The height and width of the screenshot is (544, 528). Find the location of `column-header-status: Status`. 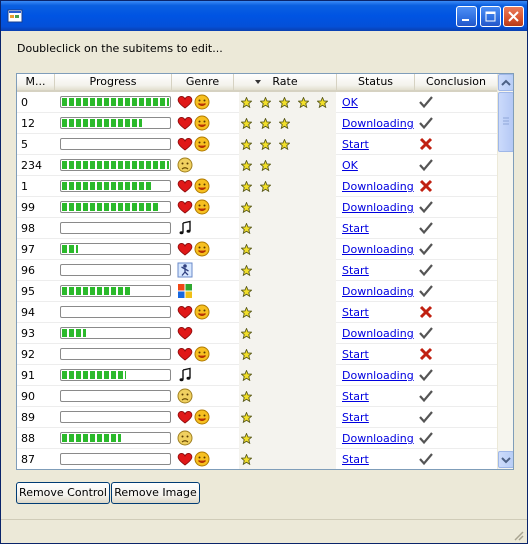

column-header-status: Status is located at coordinates (376, 82).